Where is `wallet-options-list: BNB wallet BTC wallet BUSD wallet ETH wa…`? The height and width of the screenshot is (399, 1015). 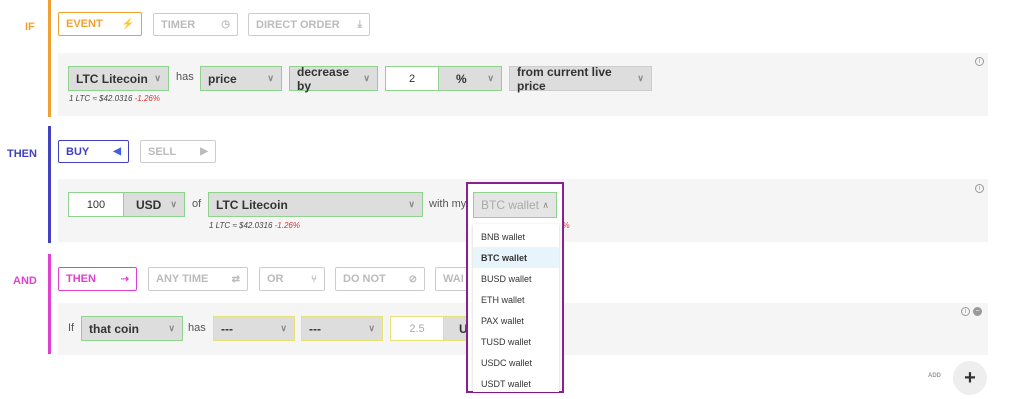
wallet-options-list: BNB wallet BTC wallet BUSD wallet ETH wa… is located at coordinates (516, 308).